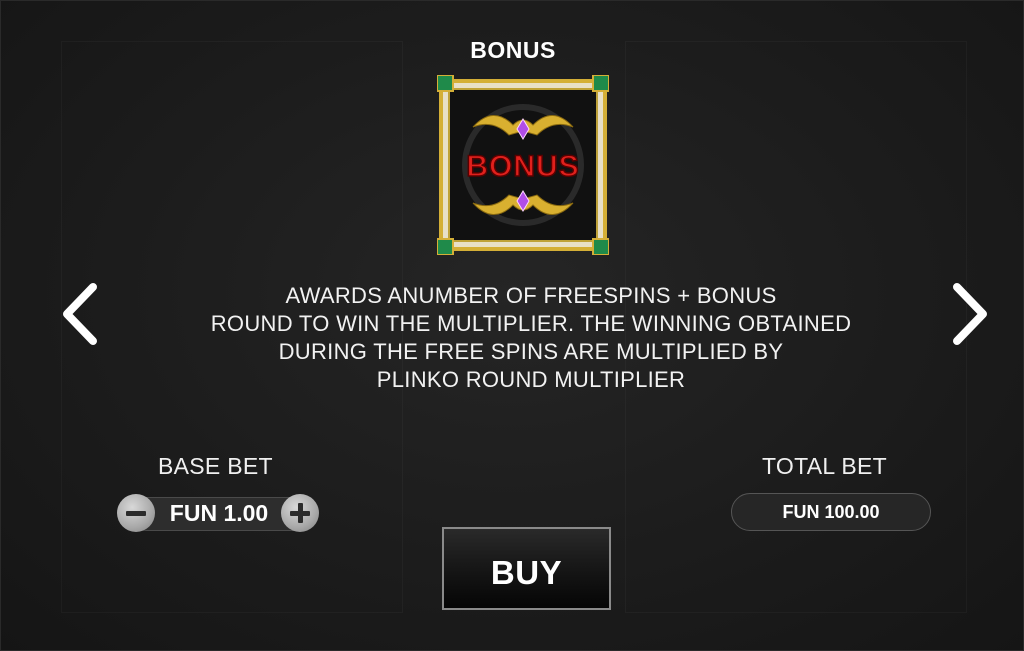  I want to click on svg-text: BONUS, so click(522, 166).